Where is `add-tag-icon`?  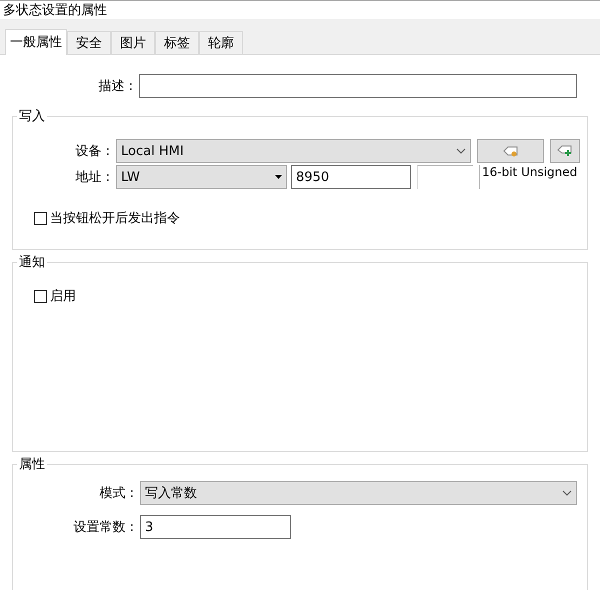
add-tag-icon is located at coordinates (565, 151).